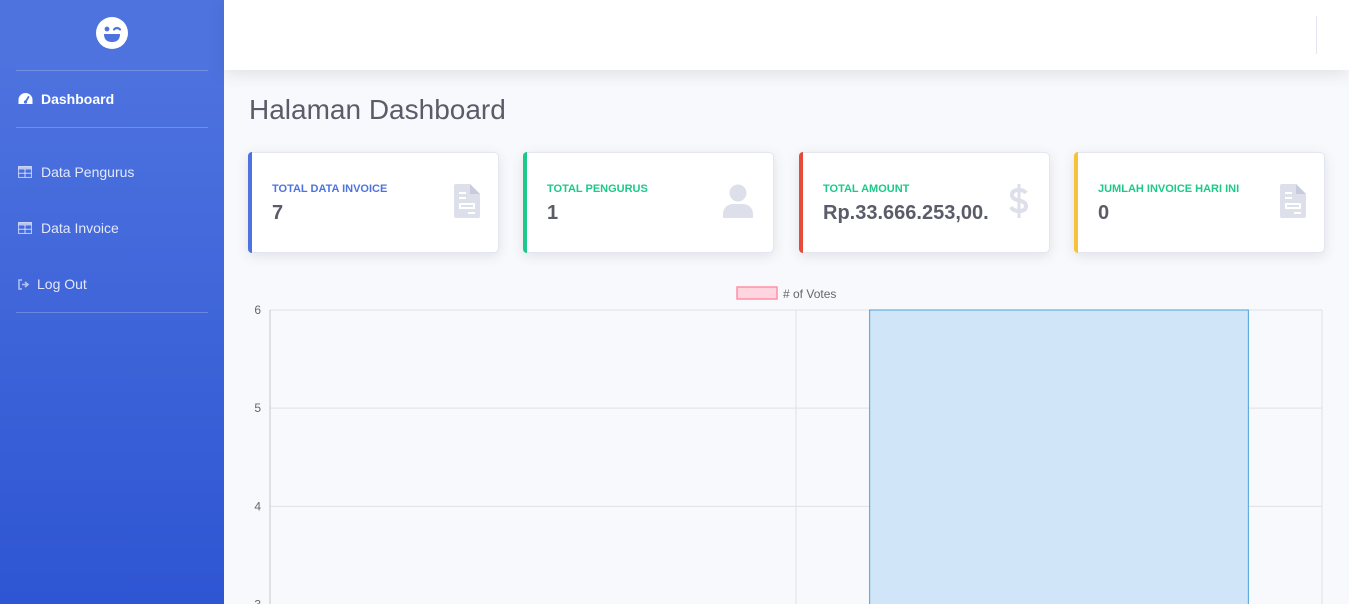 The width and height of the screenshot is (1349, 604). What do you see at coordinates (597, 189) in the screenshot?
I see `card-label: TOTAL PENGURUS` at bounding box center [597, 189].